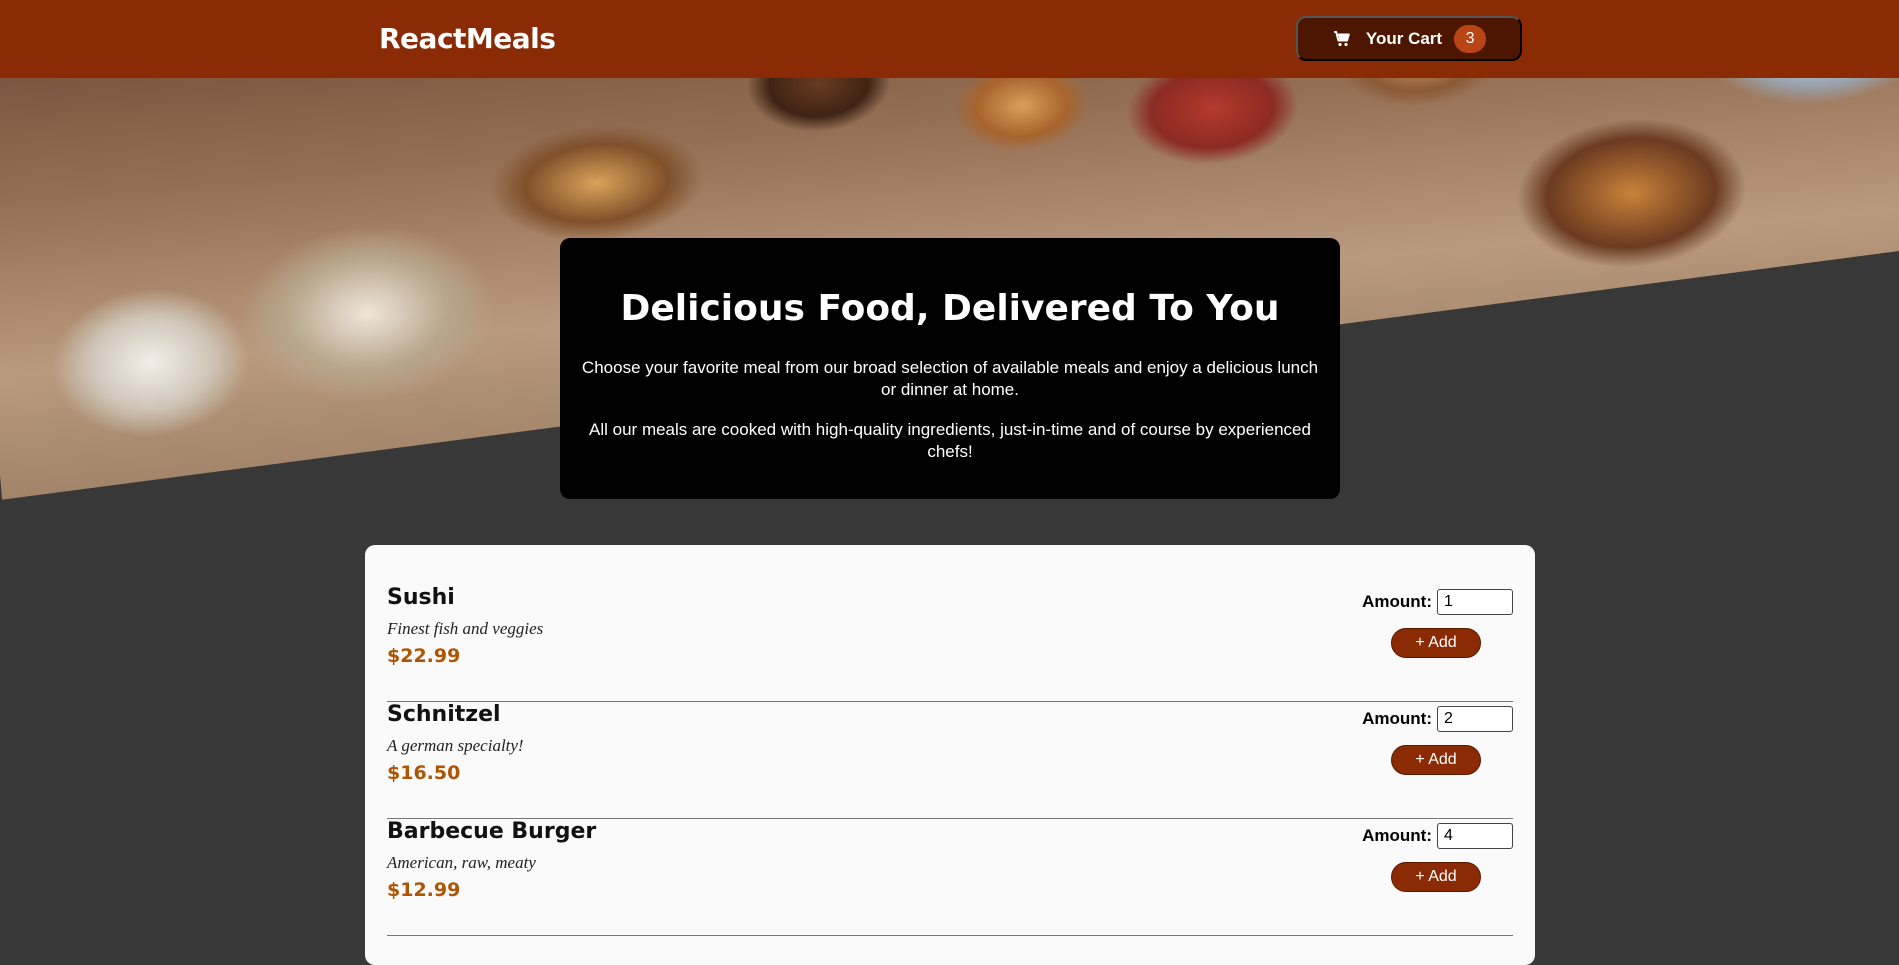 This screenshot has width=1899, height=965. I want to click on meal-description: A german specialty!, so click(455, 745).